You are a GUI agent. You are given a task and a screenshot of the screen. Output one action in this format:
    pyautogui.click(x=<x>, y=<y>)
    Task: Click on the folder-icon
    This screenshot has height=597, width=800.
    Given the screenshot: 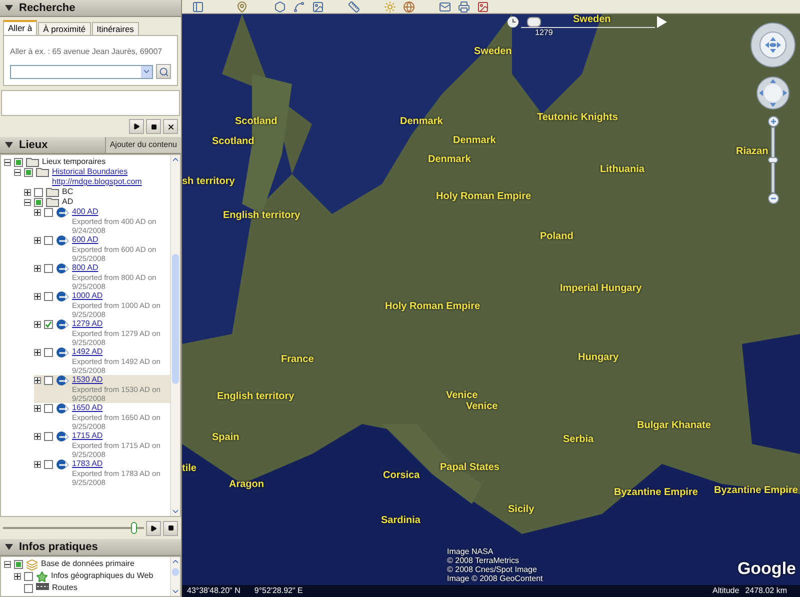 What is the action you would take?
    pyautogui.click(x=52, y=202)
    